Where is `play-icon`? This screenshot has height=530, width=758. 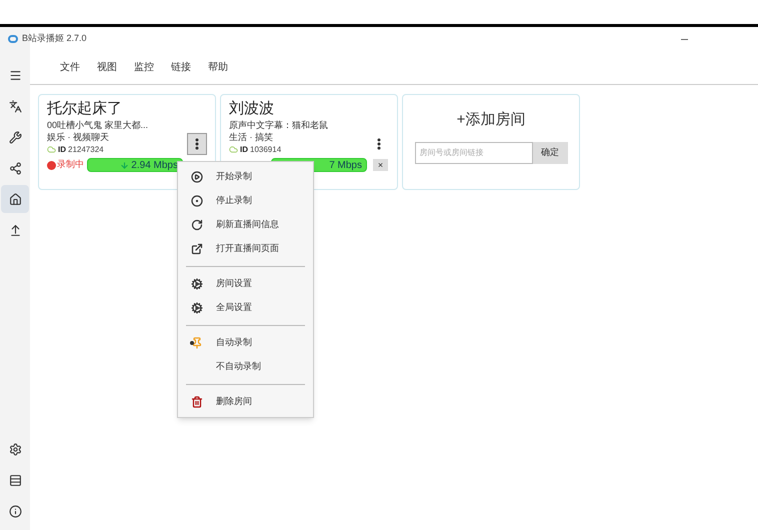 play-icon is located at coordinates (197, 177).